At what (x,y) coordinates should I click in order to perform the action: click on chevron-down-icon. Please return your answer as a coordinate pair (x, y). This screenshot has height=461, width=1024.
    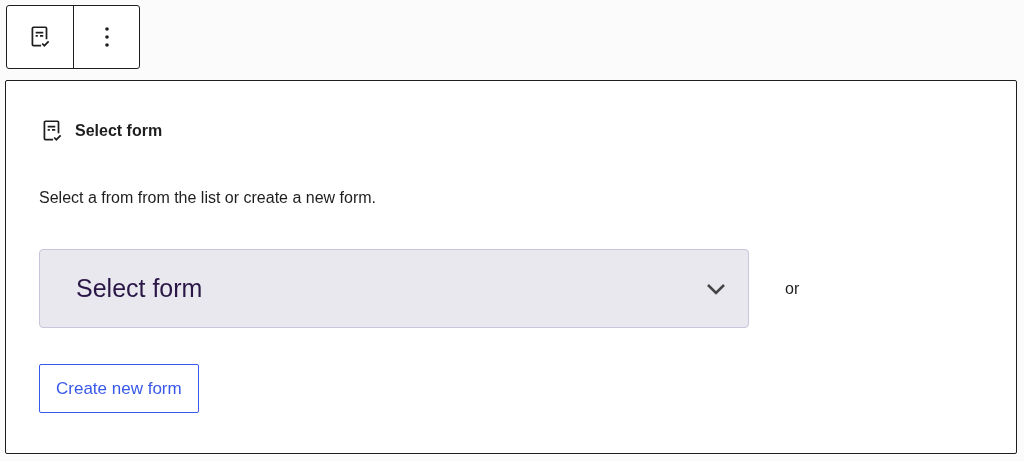
    Looking at the image, I should click on (716, 288).